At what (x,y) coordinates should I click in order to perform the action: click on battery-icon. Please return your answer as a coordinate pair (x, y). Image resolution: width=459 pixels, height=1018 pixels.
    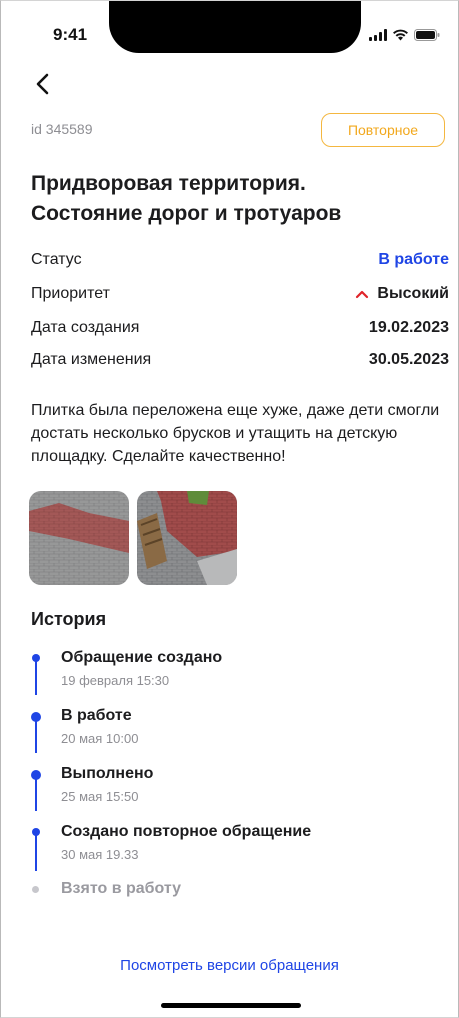
    Looking at the image, I should click on (427, 35).